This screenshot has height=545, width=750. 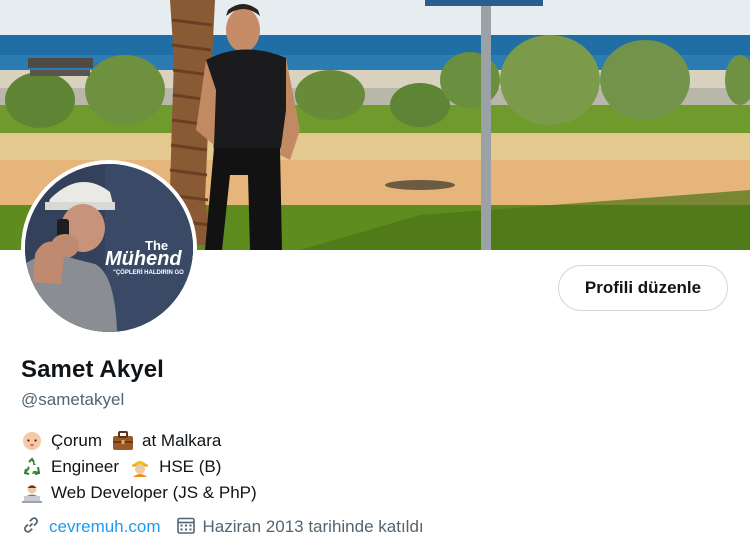 What do you see at coordinates (85, 466) in the screenshot?
I see `bio-profession-text: Engineer` at bounding box center [85, 466].